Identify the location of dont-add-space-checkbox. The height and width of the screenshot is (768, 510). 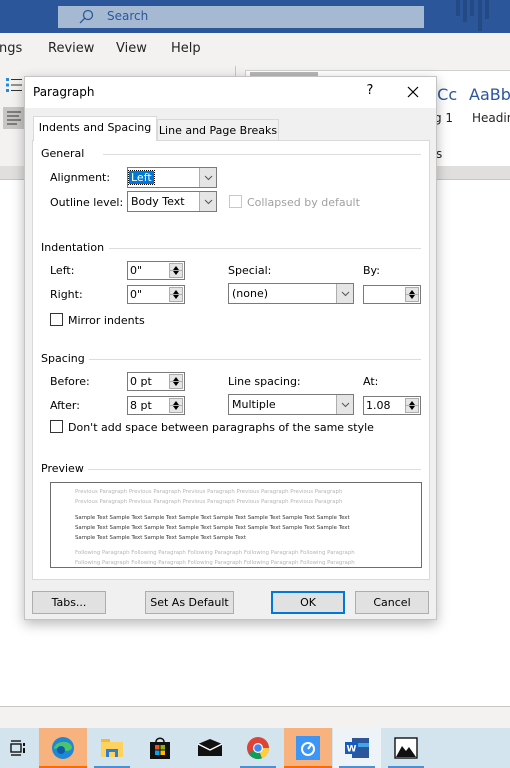
(56, 426).